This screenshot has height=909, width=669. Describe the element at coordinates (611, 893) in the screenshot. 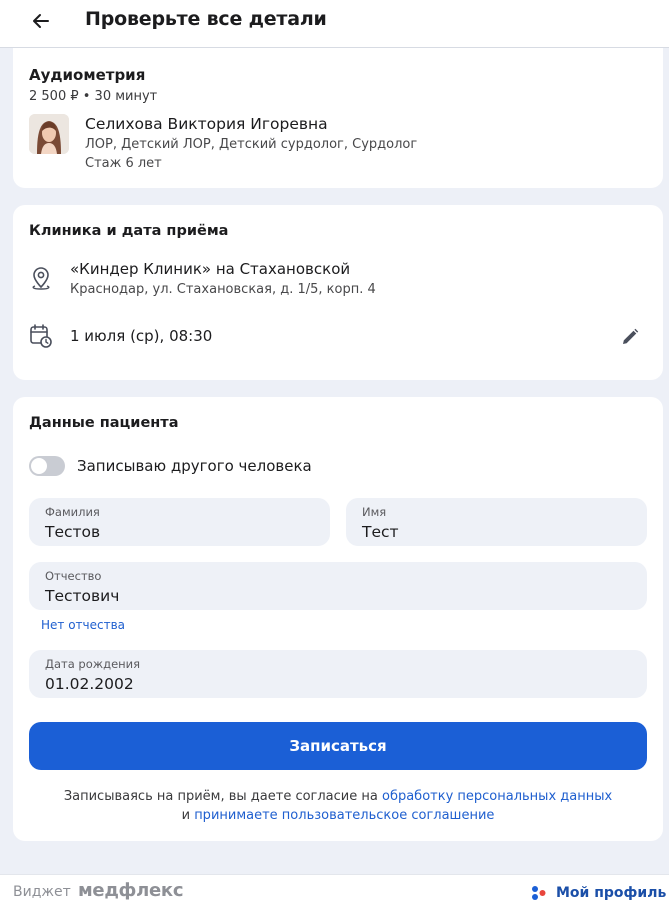

I see `my-profile-label: Мой профиль` at that location.